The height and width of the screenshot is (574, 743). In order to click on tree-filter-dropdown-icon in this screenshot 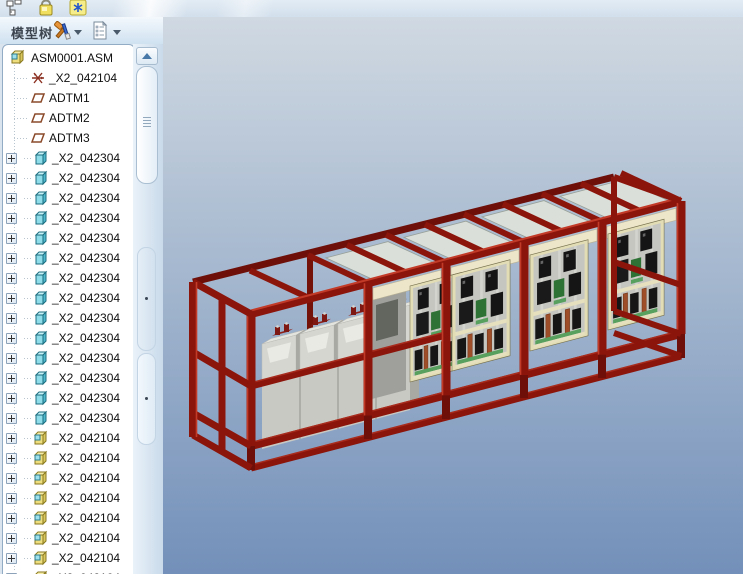, I will do `click(78, 32)`.